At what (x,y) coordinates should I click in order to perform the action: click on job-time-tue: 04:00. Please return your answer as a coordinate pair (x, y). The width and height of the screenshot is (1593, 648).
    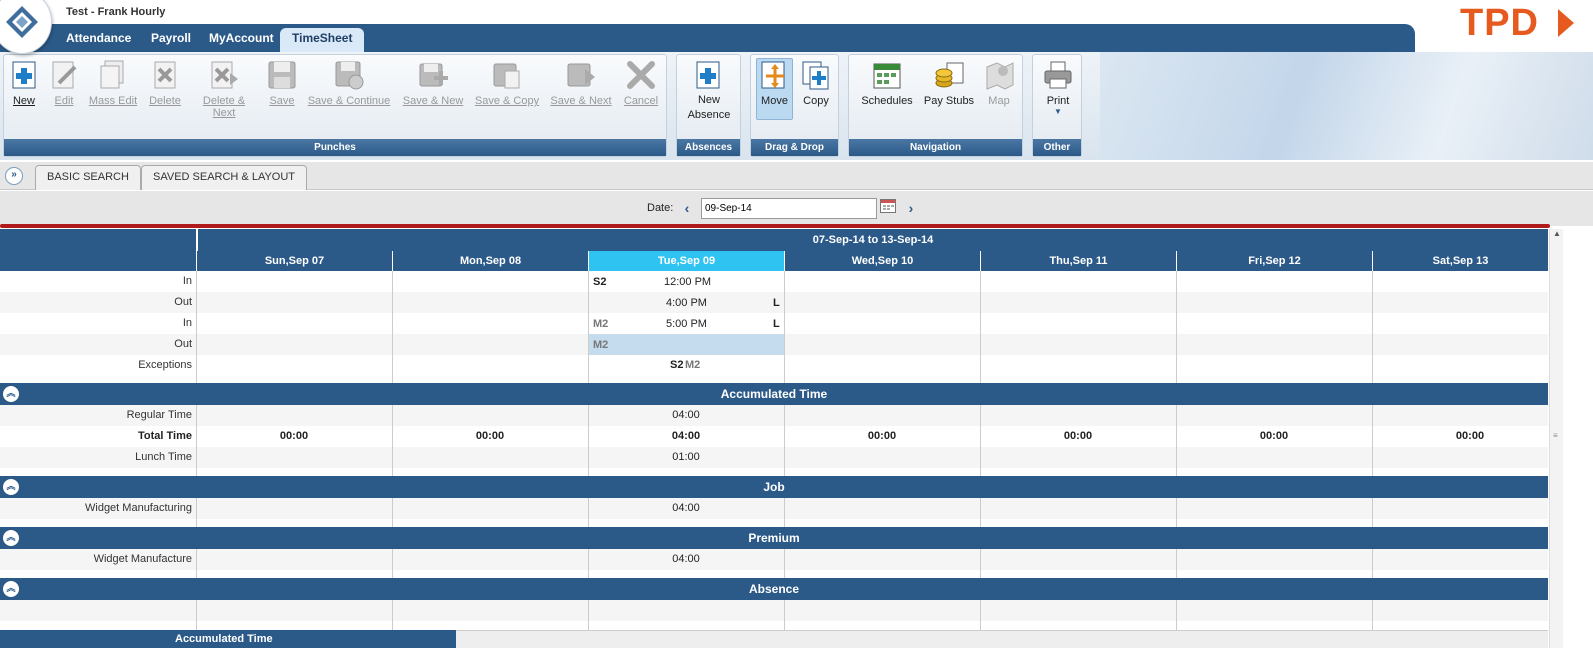
    Looking at the image, I should click on (686, 508).